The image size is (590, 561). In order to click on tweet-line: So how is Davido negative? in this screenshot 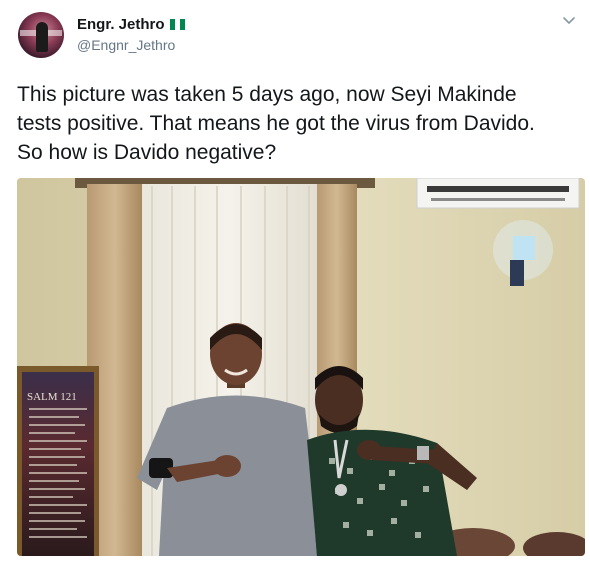, I will do `click(147, 152)`.